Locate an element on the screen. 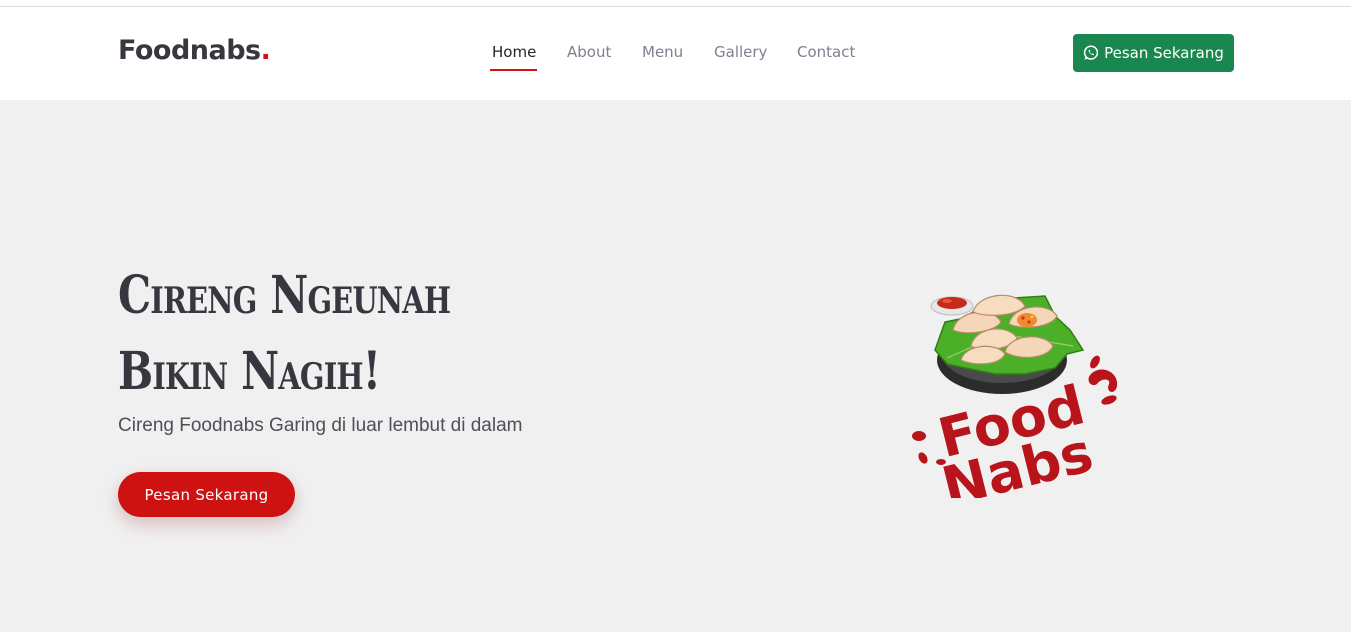 The height and width of the screenshot is (632, 1354). hero-title-line-2: Bikin Nagih! is located at coordinates (249, 371).